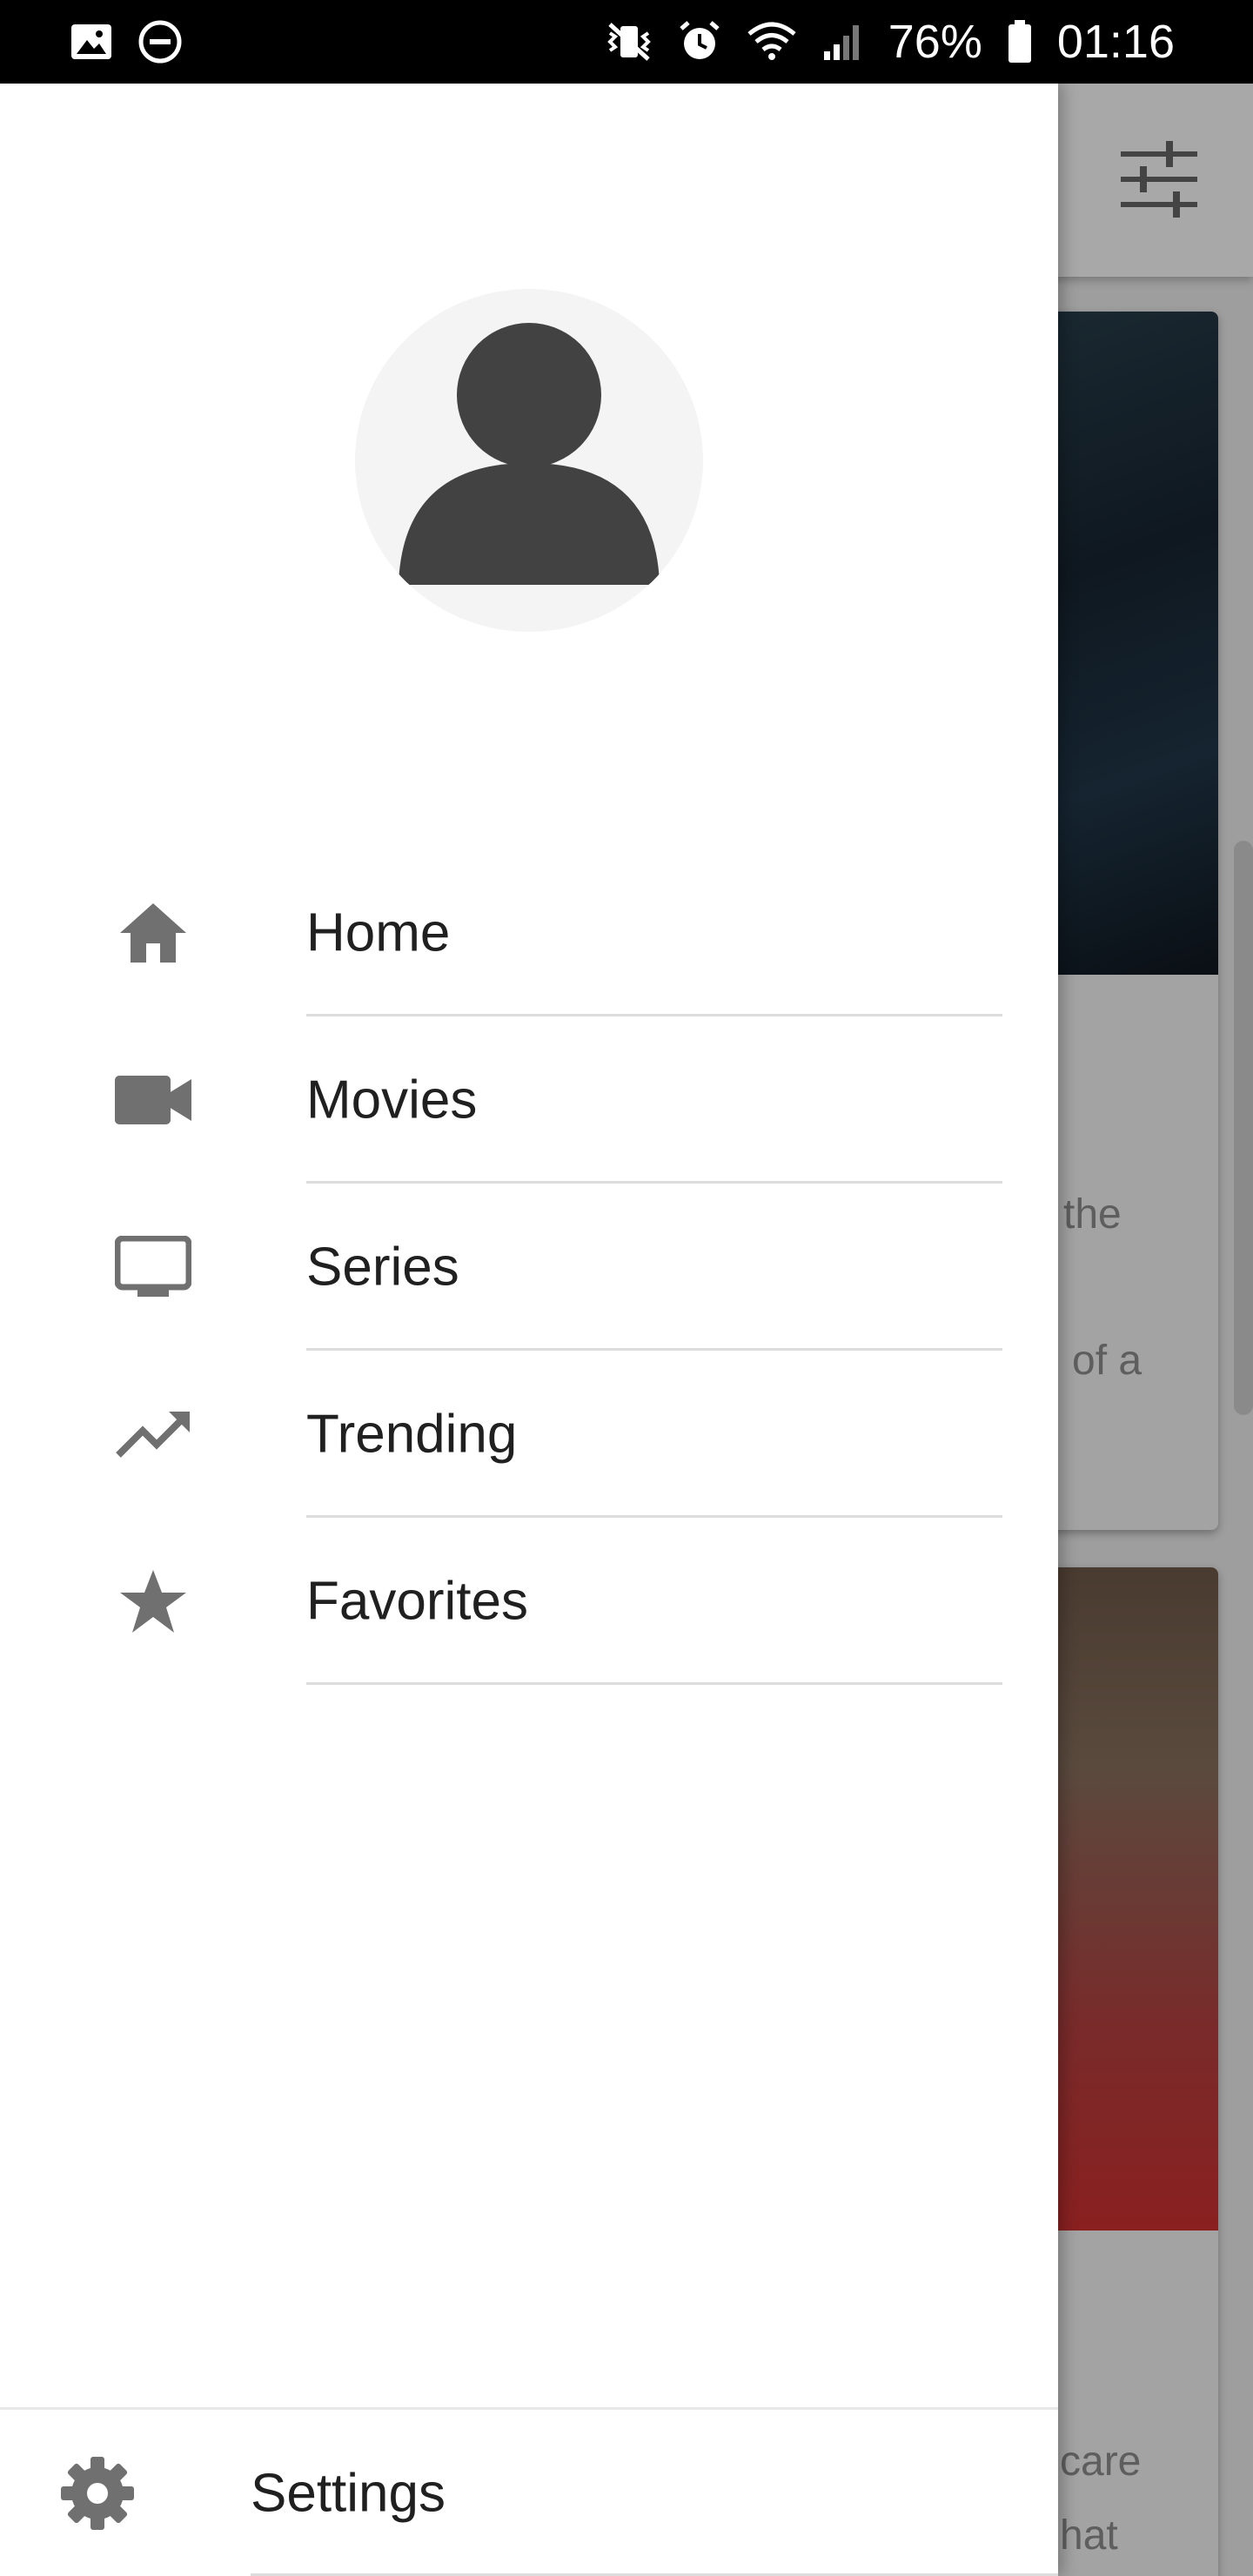  I want to click on signal-icon, so click(841, 43).